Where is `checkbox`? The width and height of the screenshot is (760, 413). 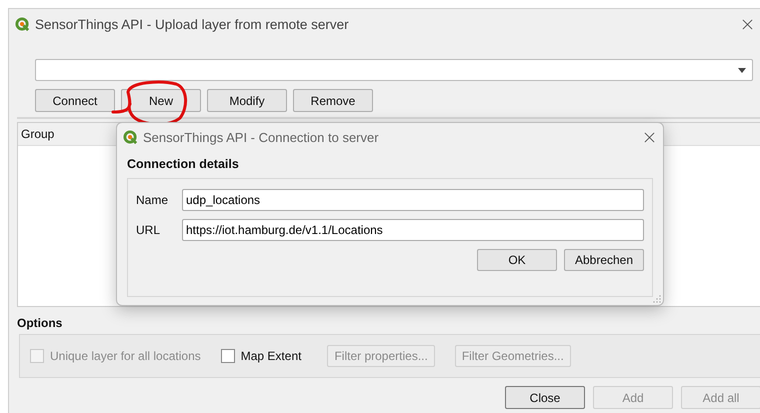
checkbox is located at coordinates (227, 356).